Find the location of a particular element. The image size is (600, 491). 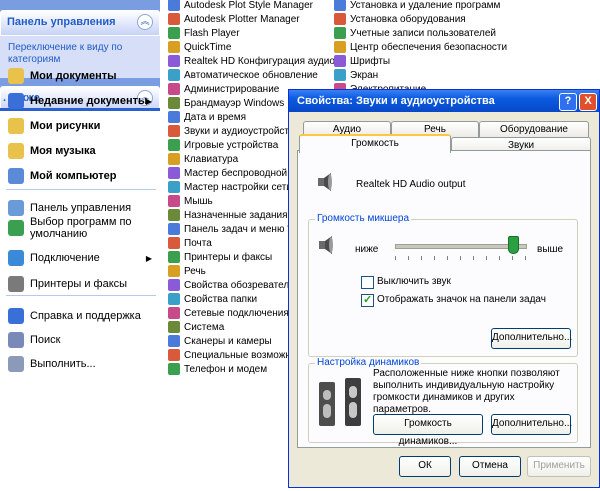

control-panel-item: Мастер беспроводной сет is located at coordinates (236, 173).